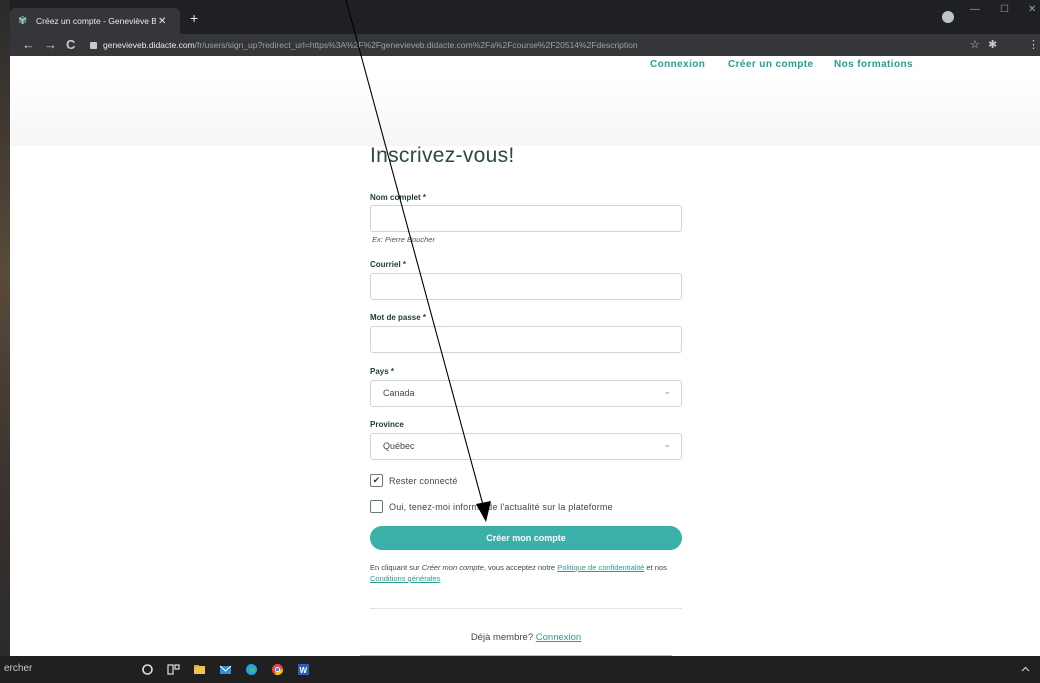 The image size is (1040, 683). I want to click on browser-menu-icon: ⋮, so click(1033, 44).